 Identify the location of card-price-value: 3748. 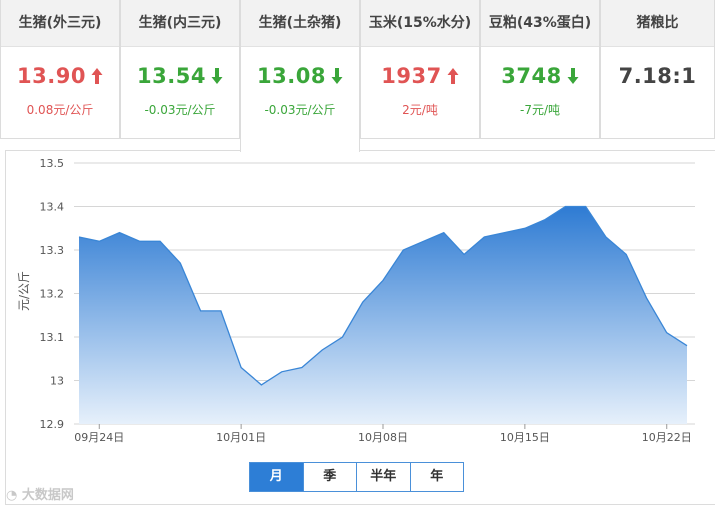
(531, 76).